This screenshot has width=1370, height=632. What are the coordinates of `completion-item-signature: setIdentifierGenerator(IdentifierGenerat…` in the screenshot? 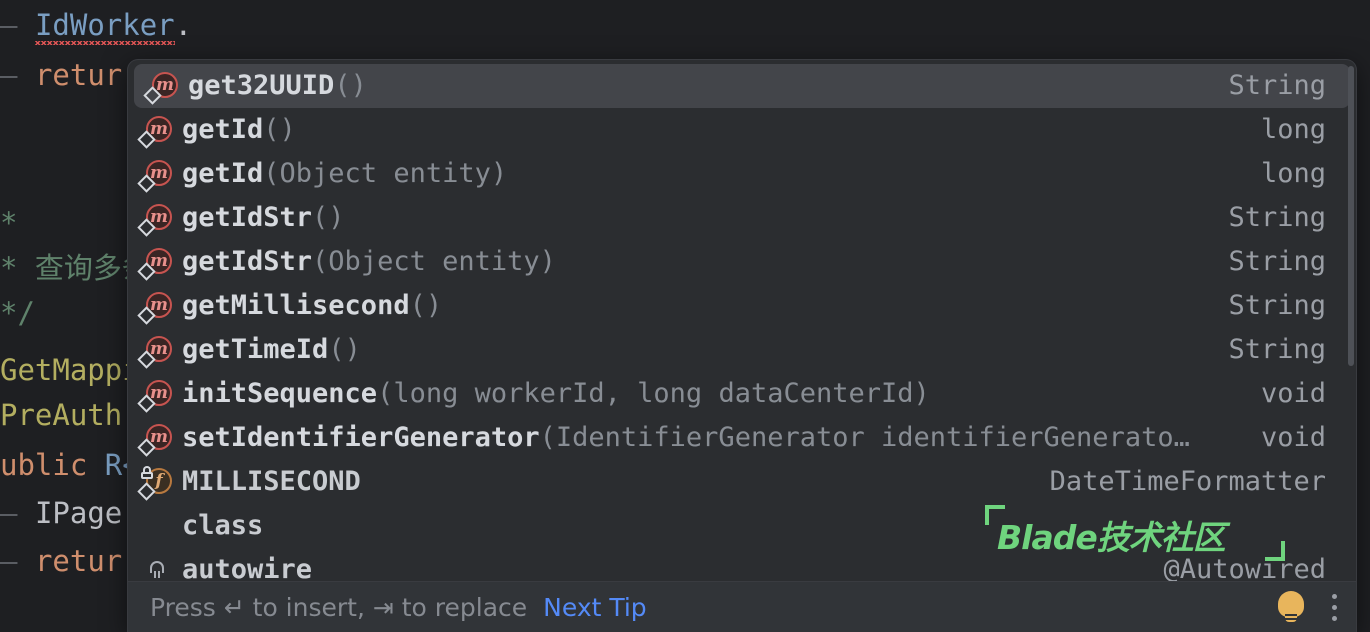 It's located at (709, 438).